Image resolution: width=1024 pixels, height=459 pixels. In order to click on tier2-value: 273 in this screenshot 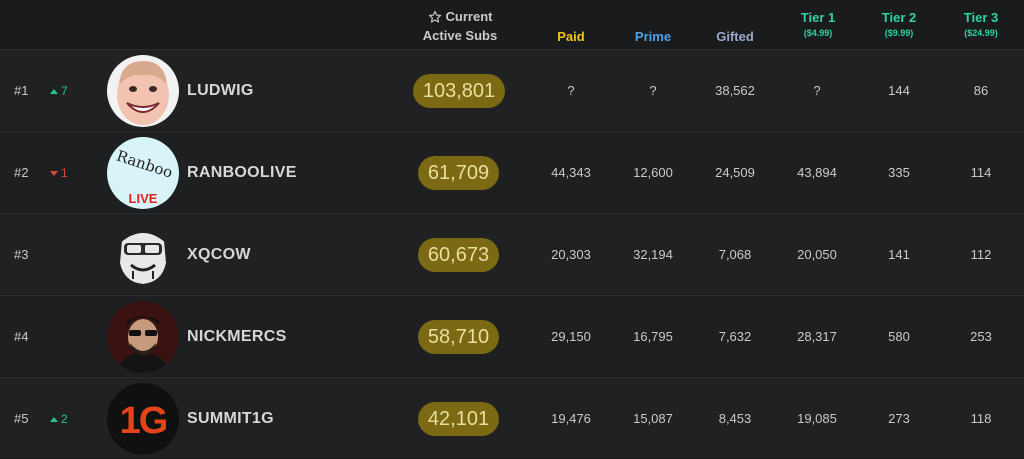, I will do `click(899, 418)`.